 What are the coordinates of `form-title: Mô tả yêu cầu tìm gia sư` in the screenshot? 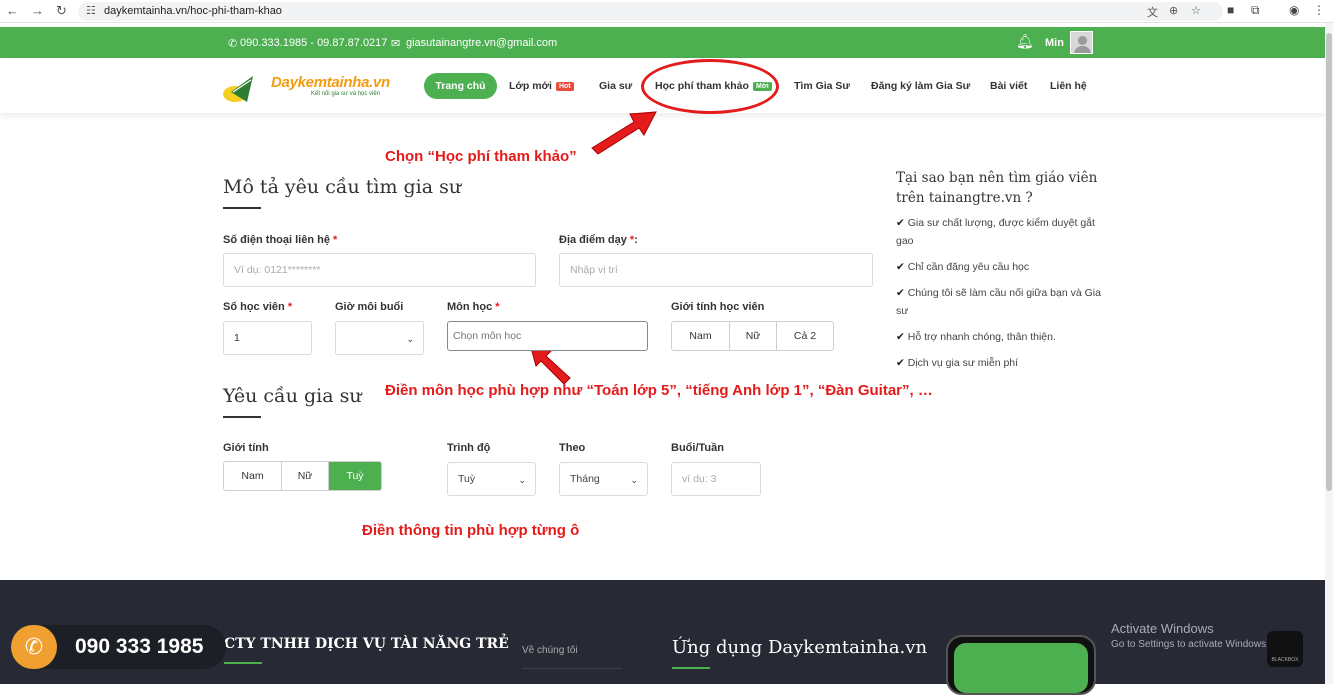 It's located at (342, 187).